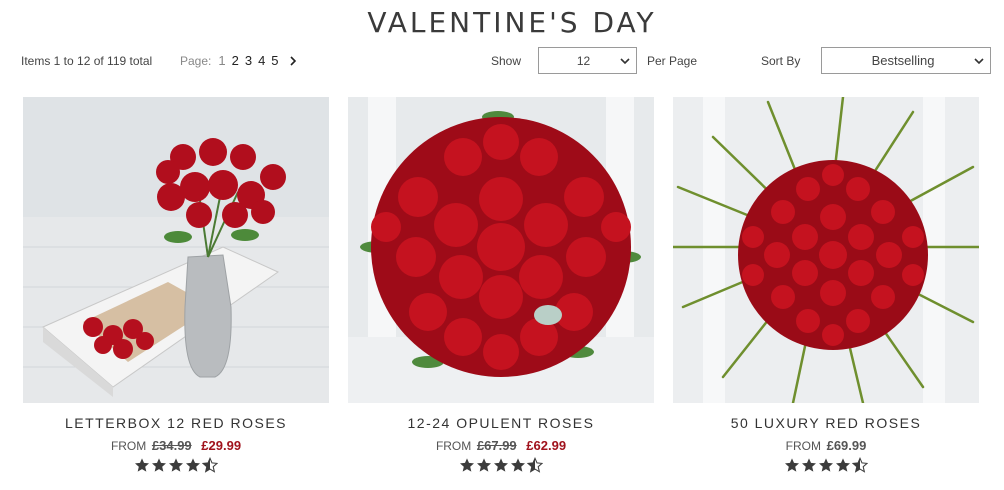  What do you see at coordinates (293, 61) in the screenshot?
I see `chevron-right-icon` at bounding box center [293, 61].